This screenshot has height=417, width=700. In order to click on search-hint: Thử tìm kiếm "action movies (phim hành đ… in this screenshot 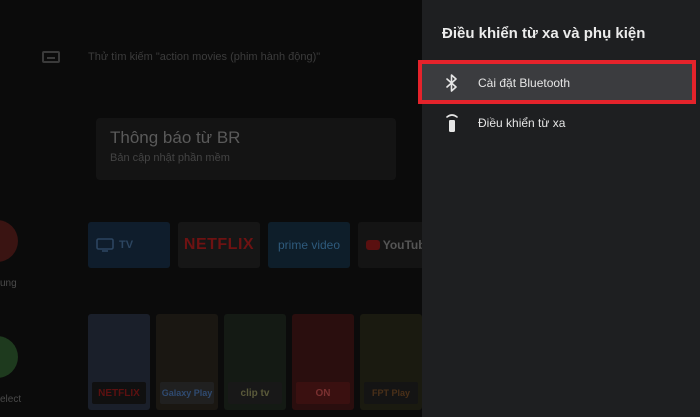, I will do `click(204, 57)`.